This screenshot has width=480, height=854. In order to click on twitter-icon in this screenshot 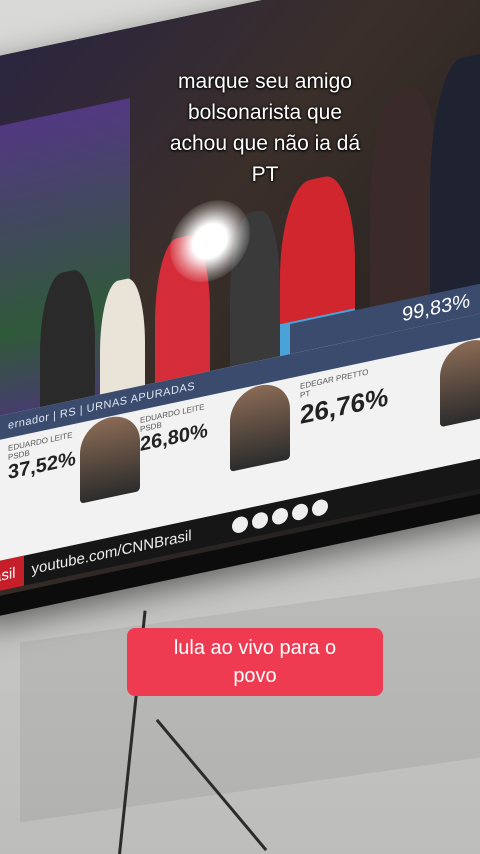, I will do `click(239, 525)`.